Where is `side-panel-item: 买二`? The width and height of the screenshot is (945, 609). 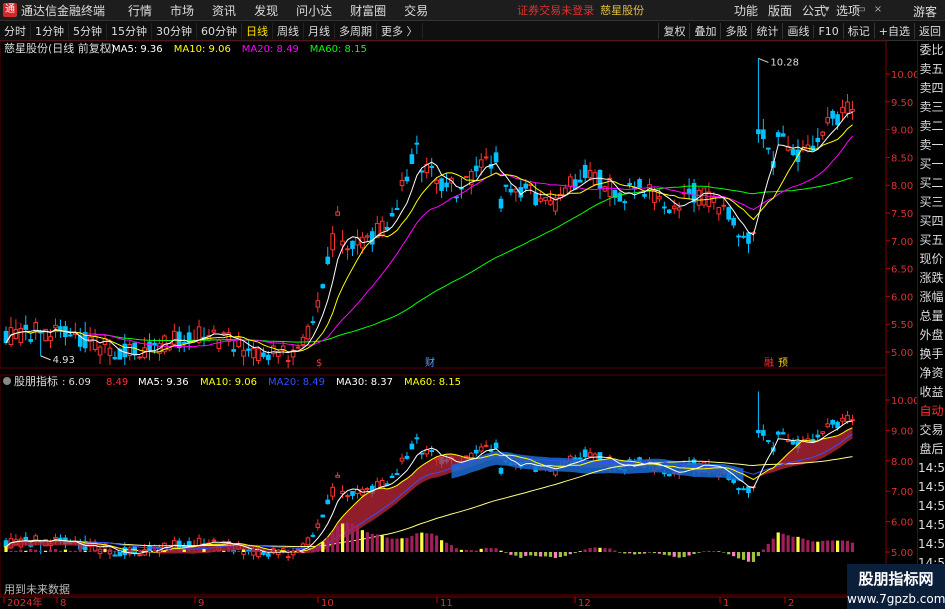
side-panel-item: 买二 is located at coordinates (931, 183).